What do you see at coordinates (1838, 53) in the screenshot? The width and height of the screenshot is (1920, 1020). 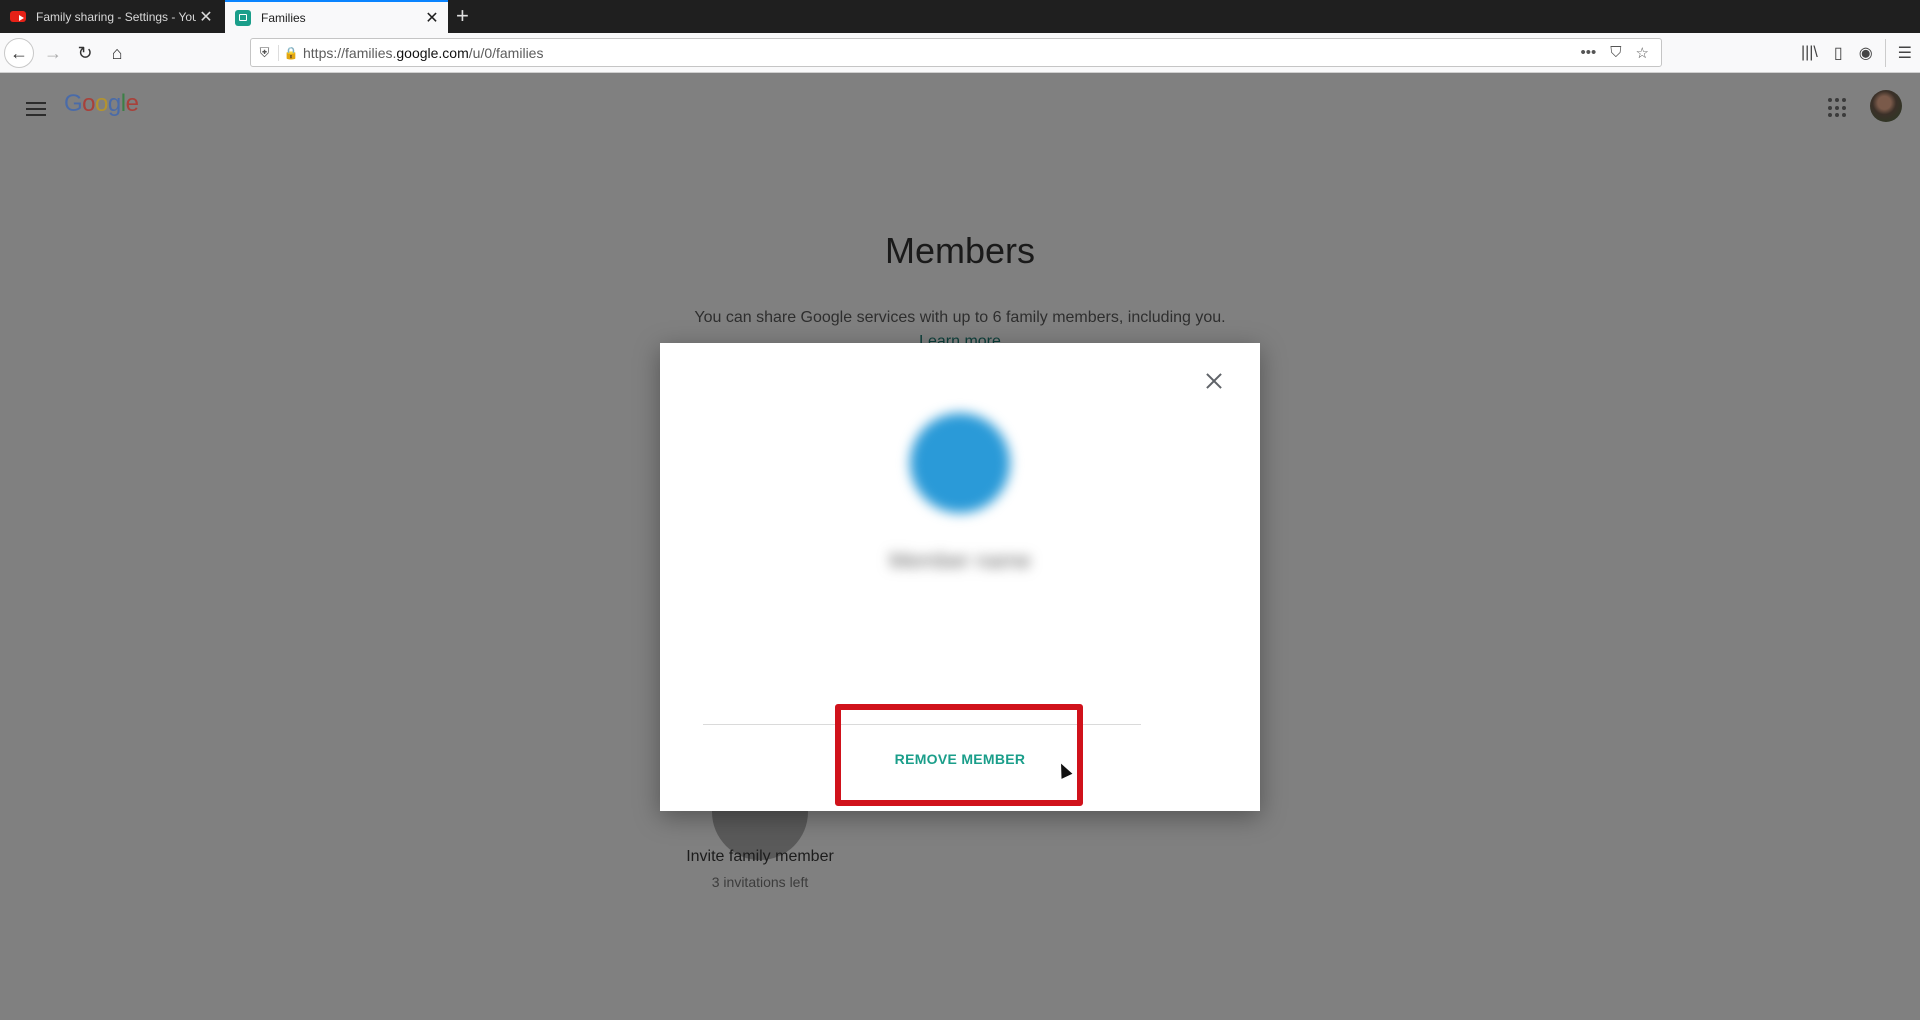 I see `sidebar-icon: ▯` at bounding box center [1838, 53].